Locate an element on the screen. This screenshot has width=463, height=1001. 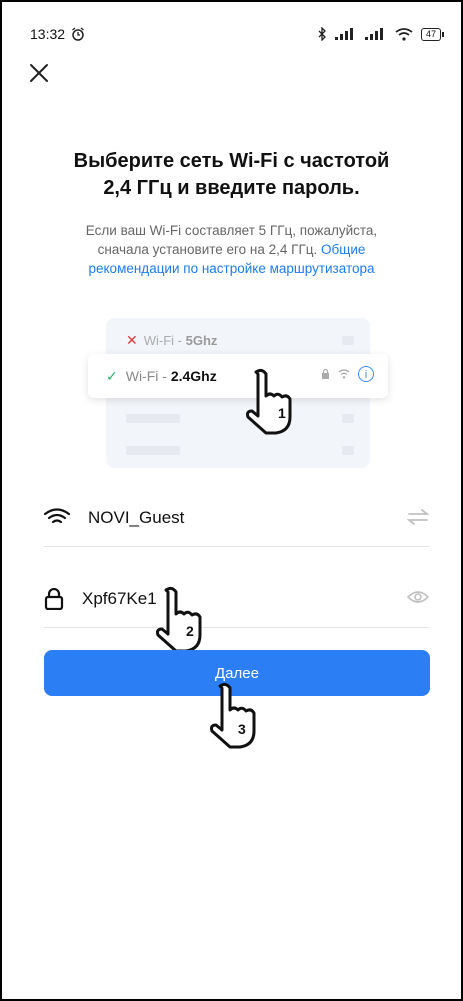
pointing-hand-icon-3: 3 is located at coordinates (233, 715).